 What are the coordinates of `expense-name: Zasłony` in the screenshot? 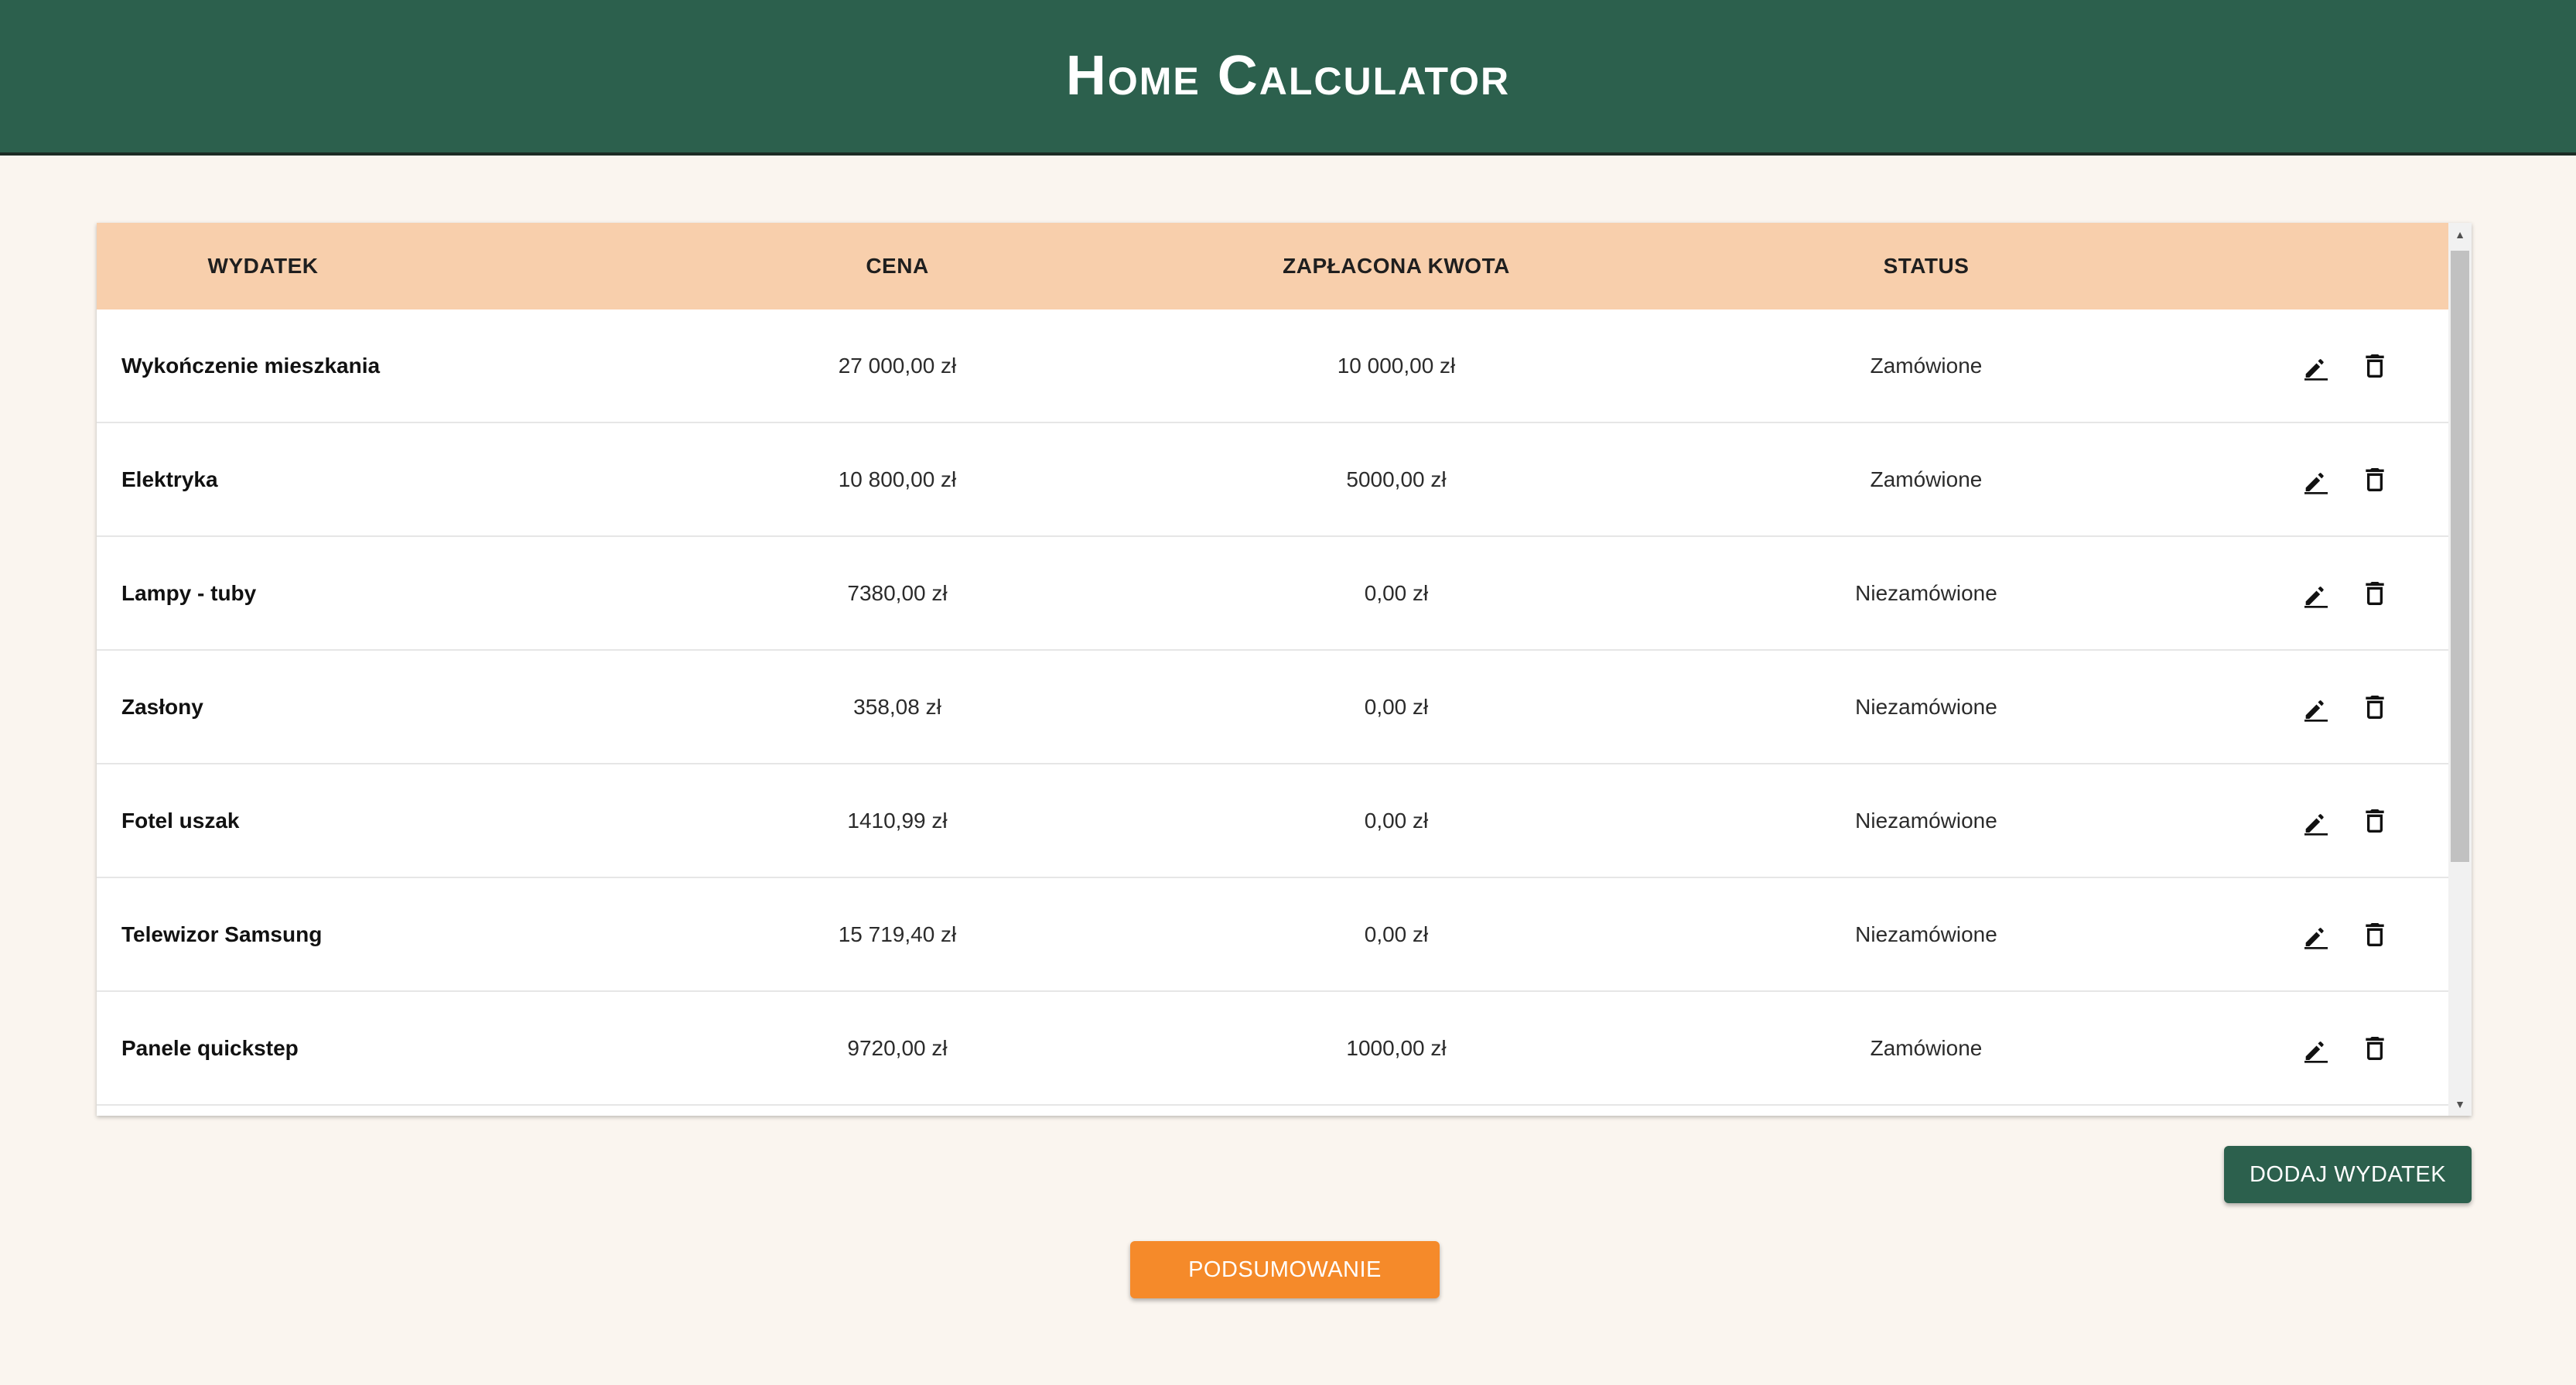 It's located at (162, 706).